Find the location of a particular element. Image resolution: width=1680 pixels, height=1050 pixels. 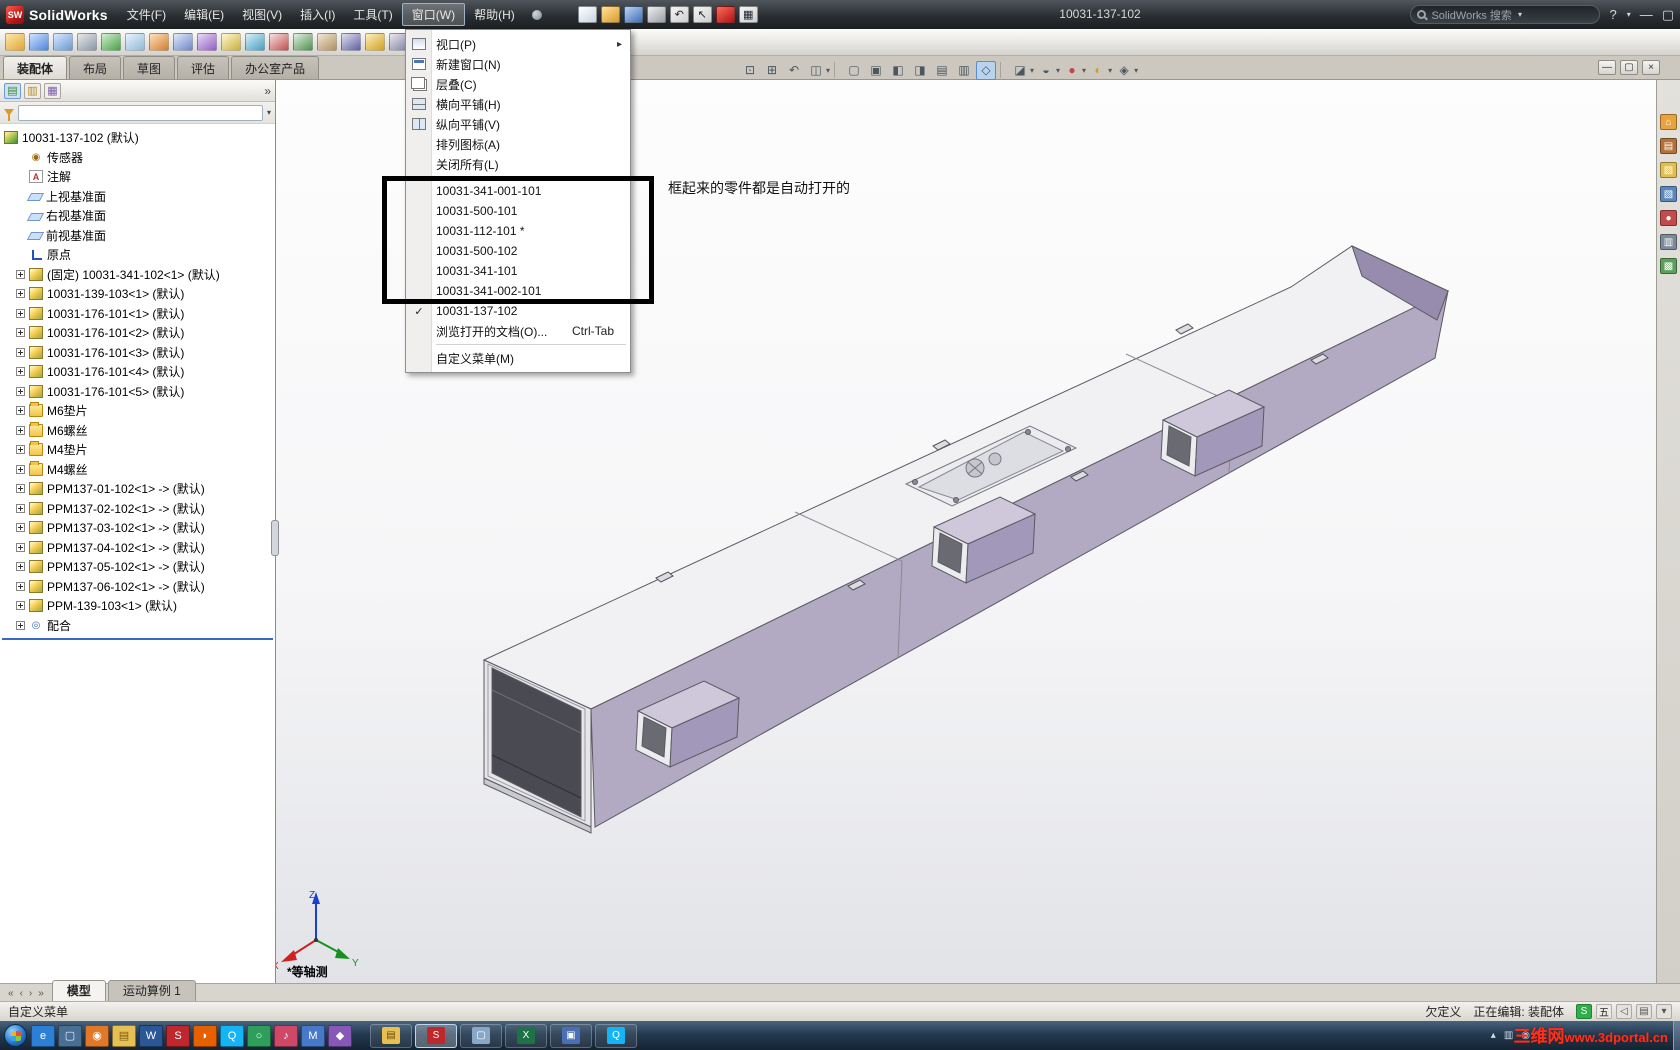

tree-item: M4螺丝 is located at coordinates (137, 470).